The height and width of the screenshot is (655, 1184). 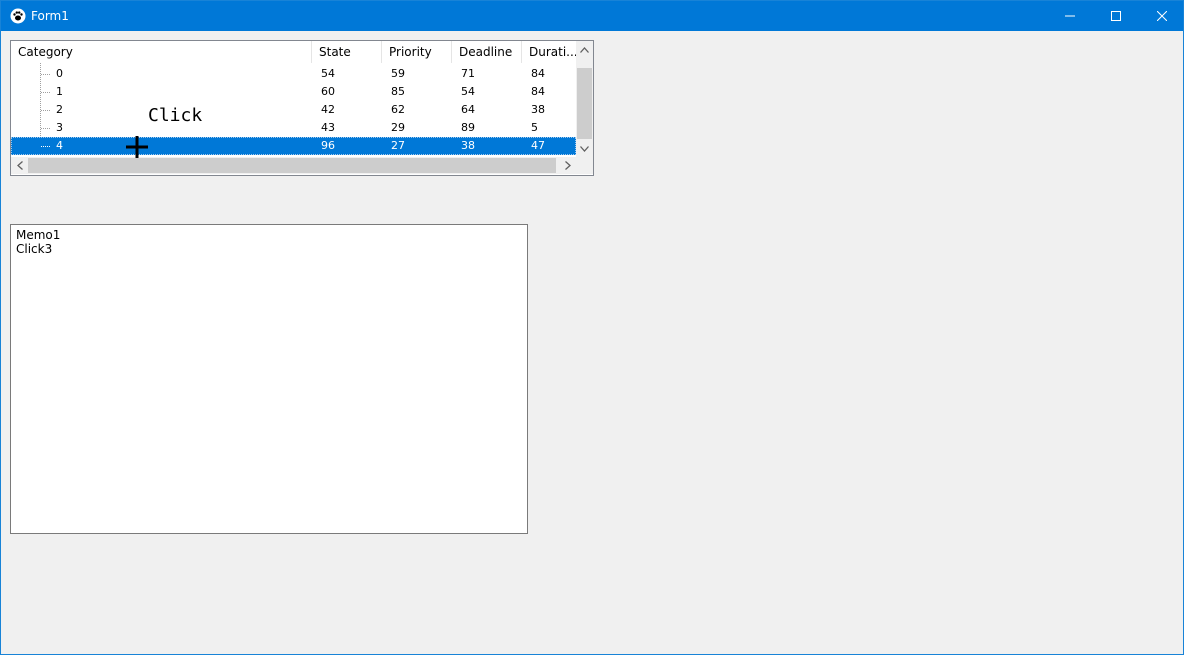 I want to click on tree-row: 0 54 59 71 84, so click(x=293, y=74).